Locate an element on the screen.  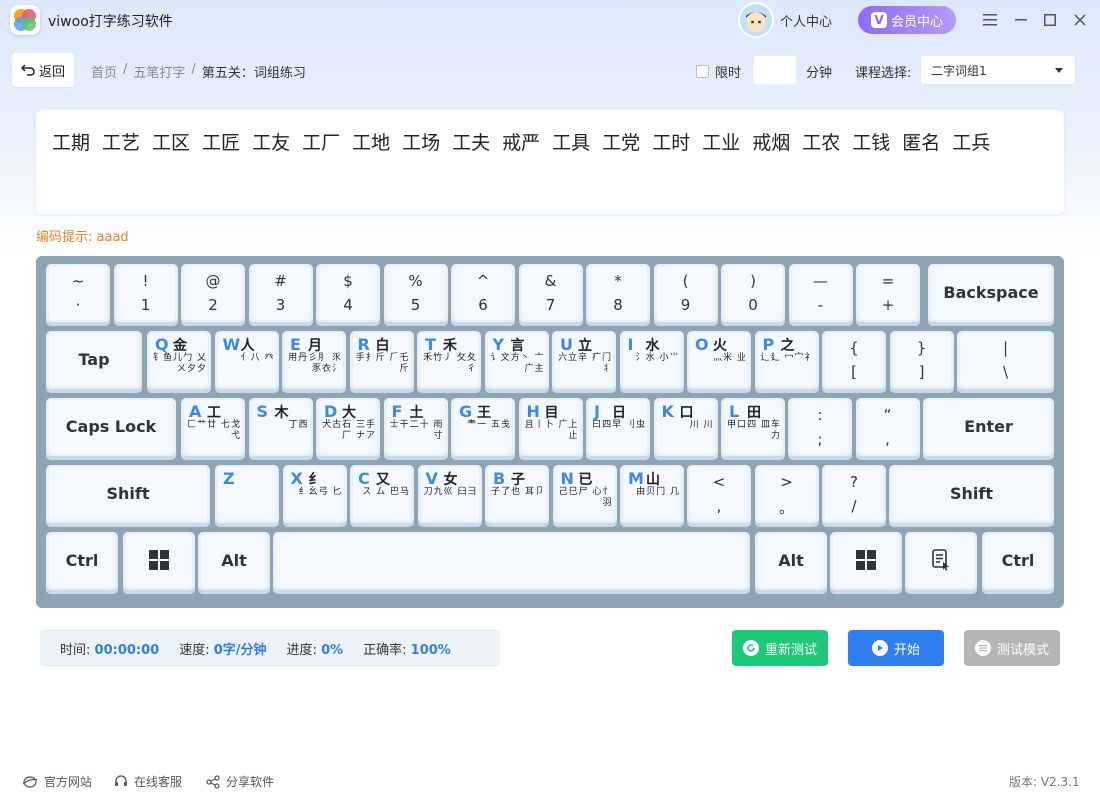
key-letter-row4: V 女刀九巛 臼彐 is located at coordinates (449, 496).